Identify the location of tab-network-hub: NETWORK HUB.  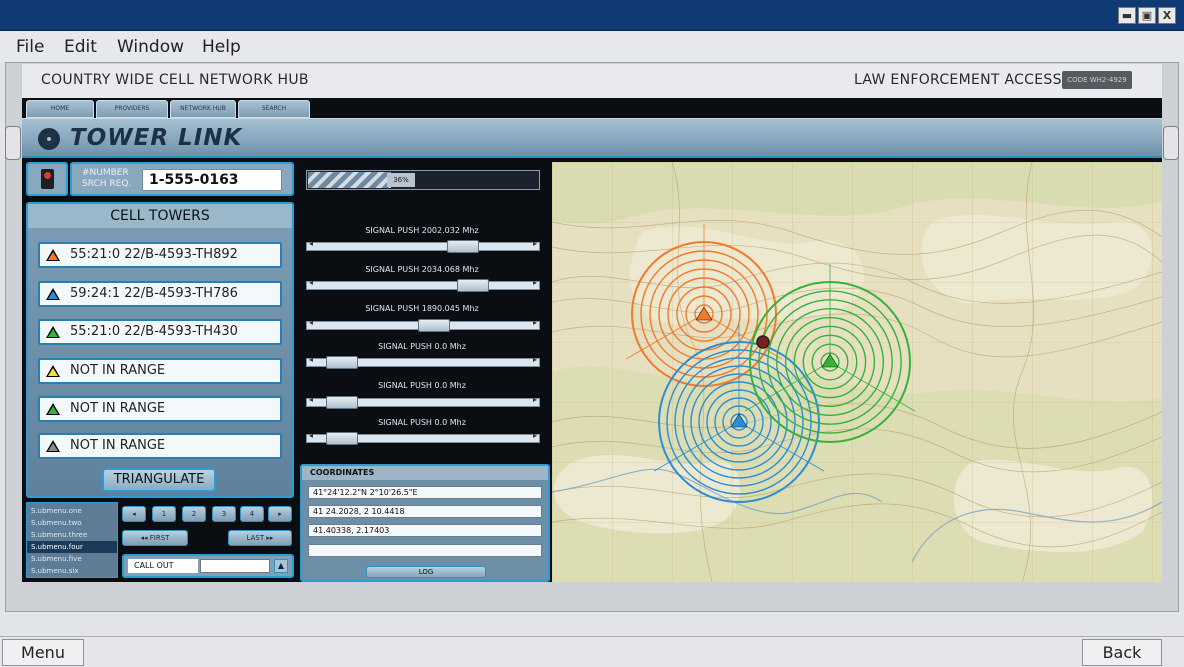
(203, 109).